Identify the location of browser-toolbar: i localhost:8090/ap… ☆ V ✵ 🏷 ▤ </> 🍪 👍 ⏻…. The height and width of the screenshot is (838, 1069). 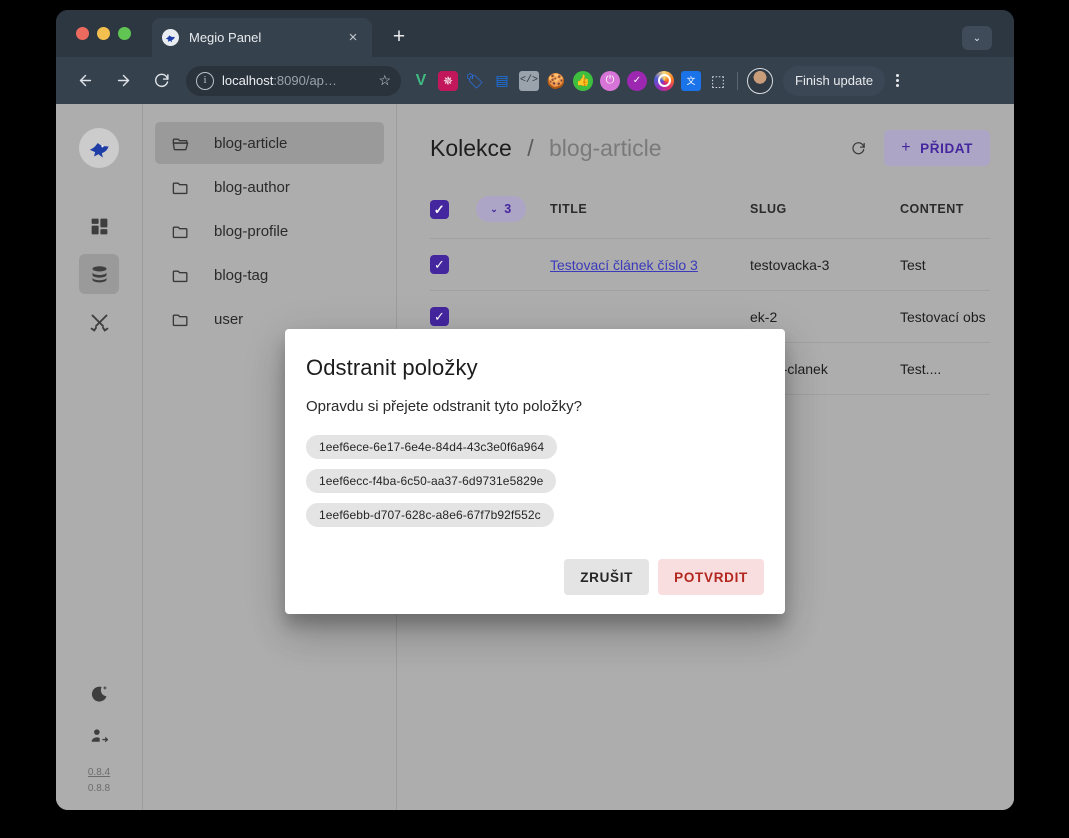
(535, 80).